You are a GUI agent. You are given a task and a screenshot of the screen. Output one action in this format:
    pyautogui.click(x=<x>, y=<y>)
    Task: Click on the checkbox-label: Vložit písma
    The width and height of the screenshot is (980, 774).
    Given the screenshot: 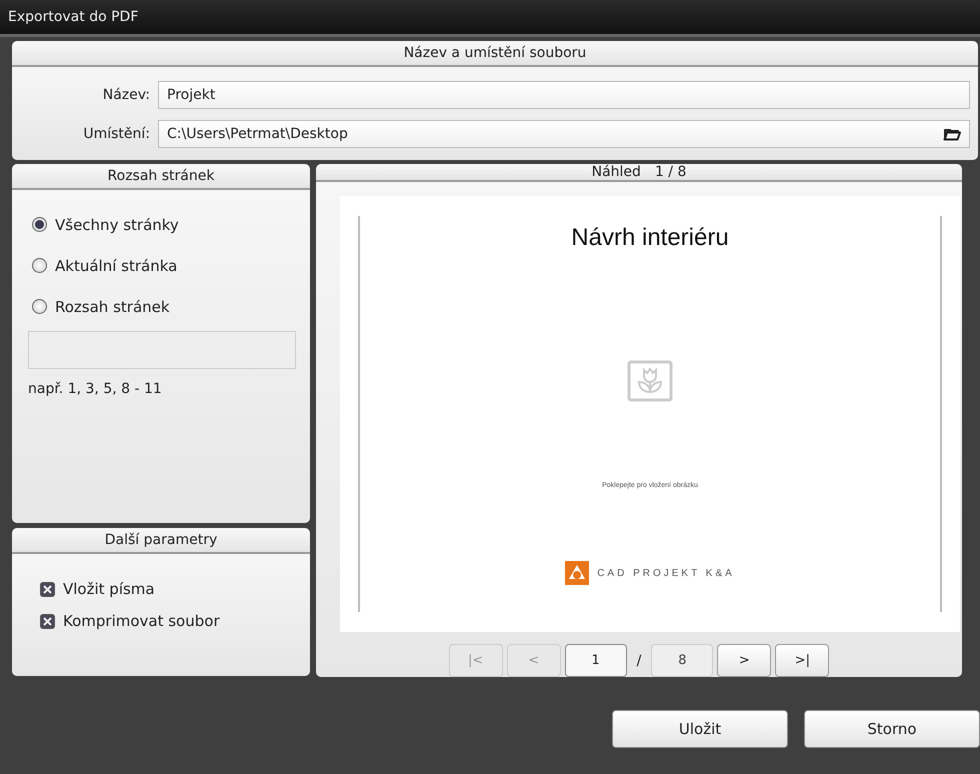 What is the action you would take?
    pyautogui.click(x=109, y=589)
    